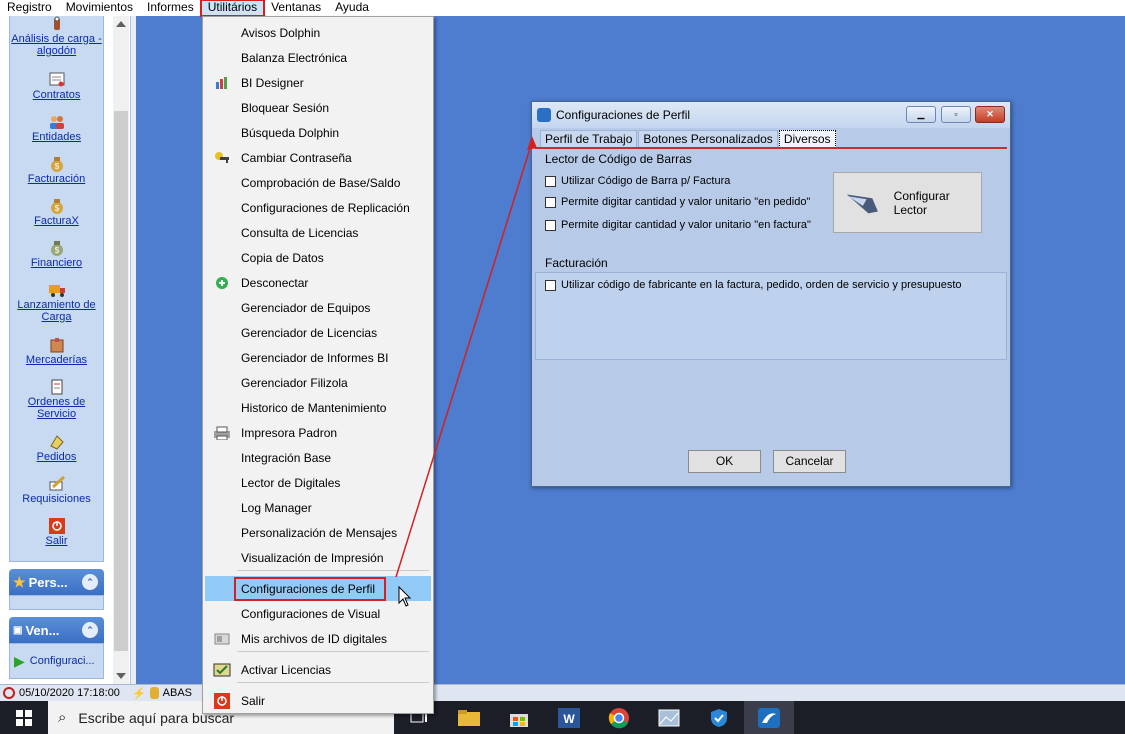  Describe the element at coordinates (519, 717) in the screenshot. I see `store-icon` at that location.